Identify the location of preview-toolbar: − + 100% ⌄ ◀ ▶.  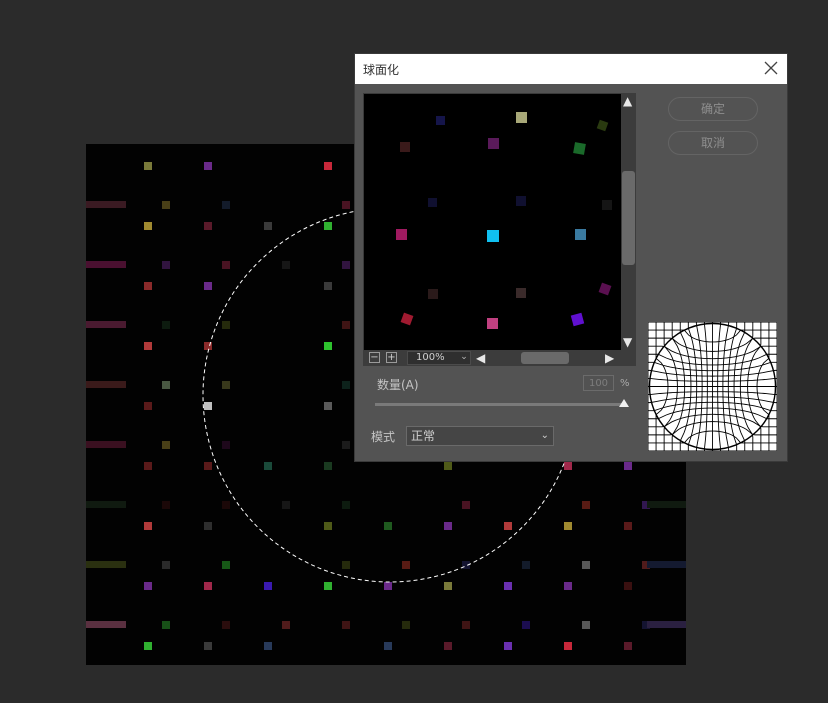
(499, 358).